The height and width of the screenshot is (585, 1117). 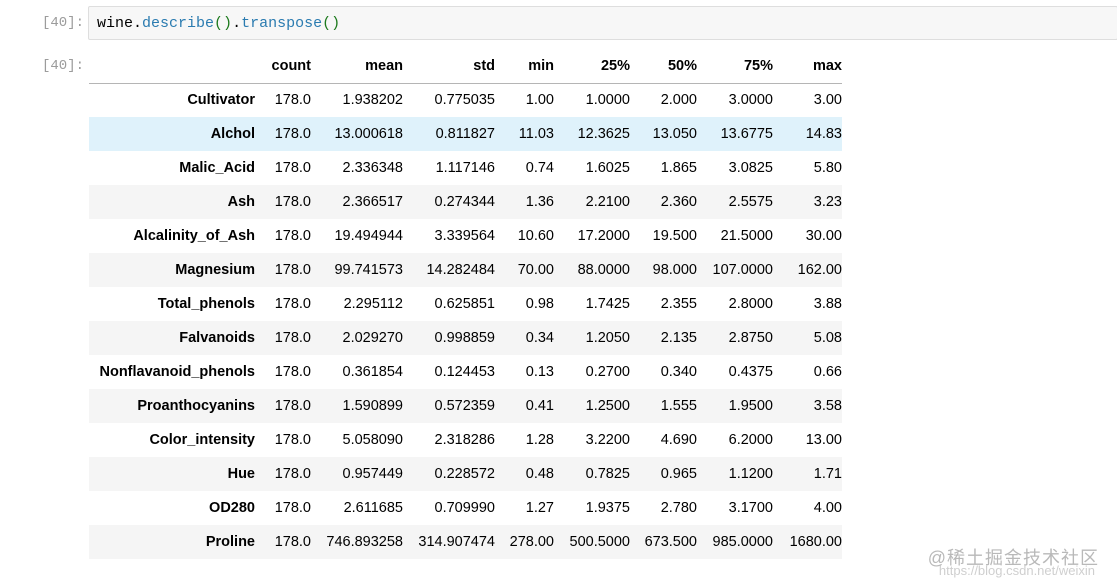 I want to click on table-cell: 314.907474, so click(x=456, y=542).